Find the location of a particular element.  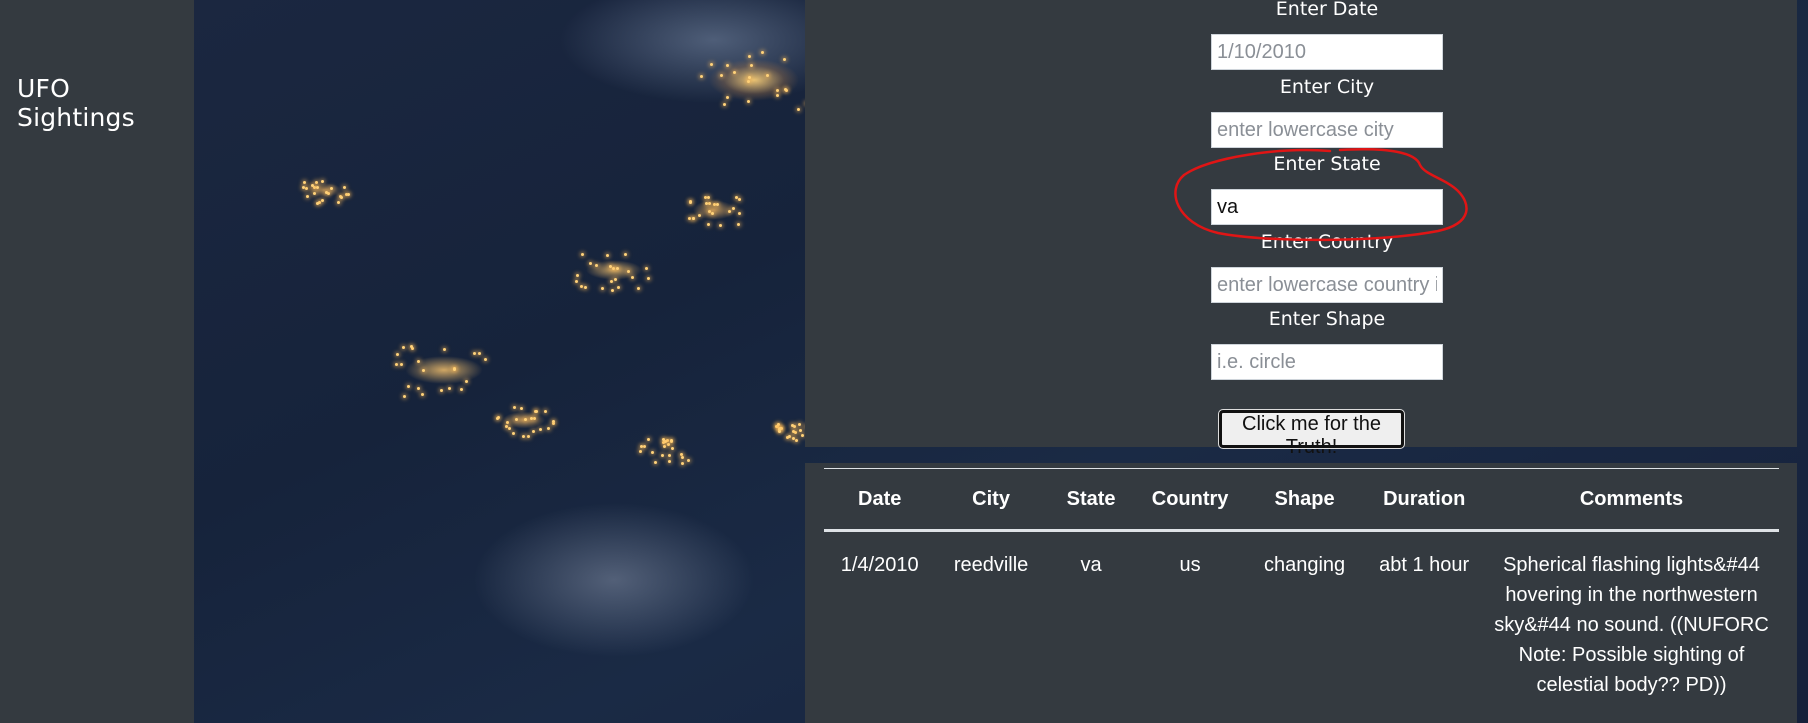

state-input is located at coordinates (1327, 207).